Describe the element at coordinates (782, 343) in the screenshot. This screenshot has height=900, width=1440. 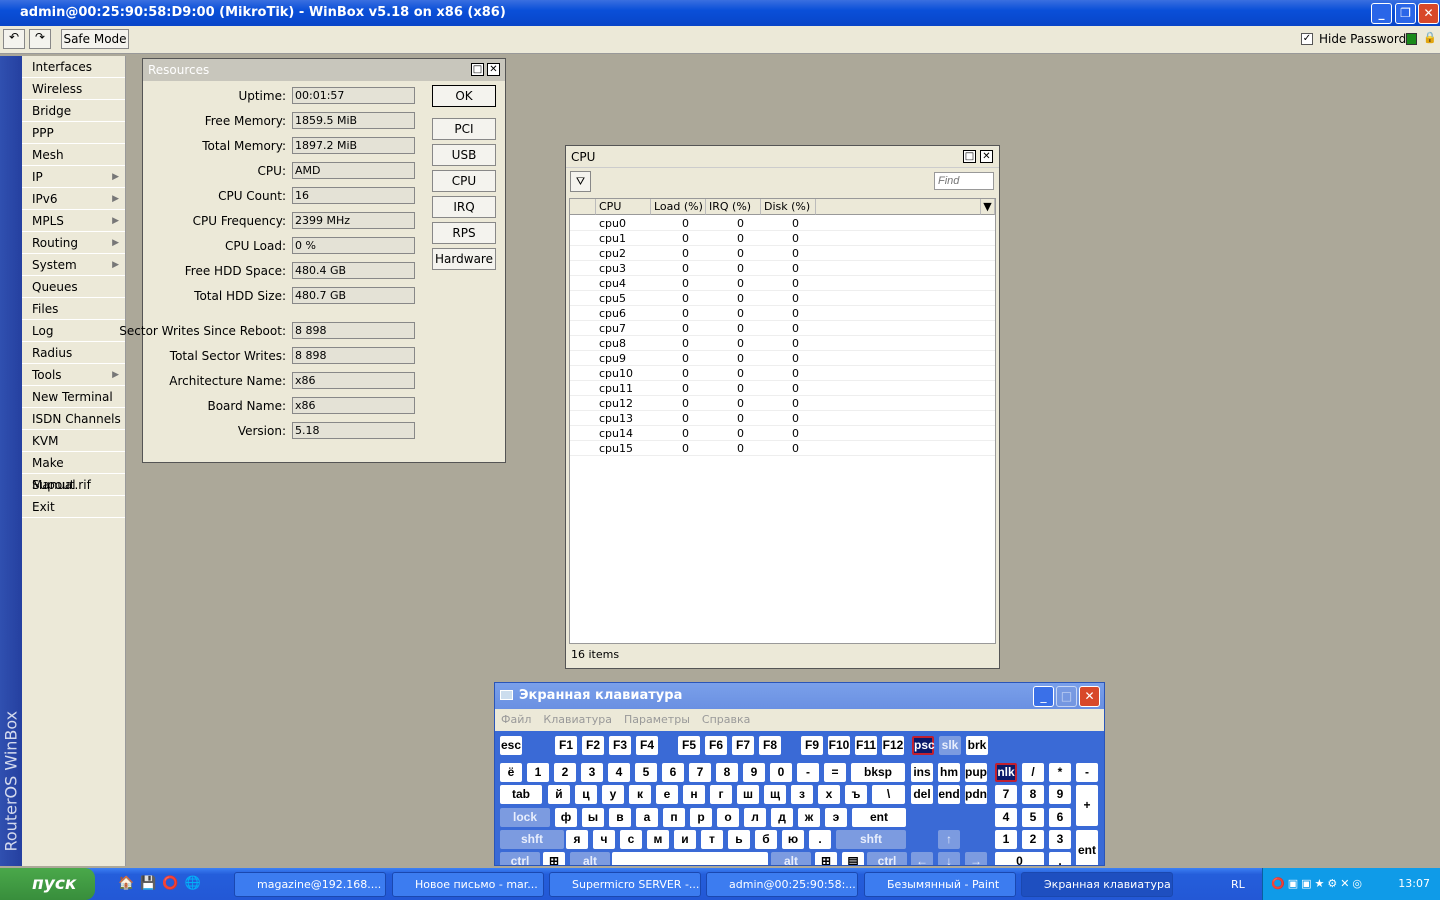
I see `table-row: cpu8 0 0 0` at that location.